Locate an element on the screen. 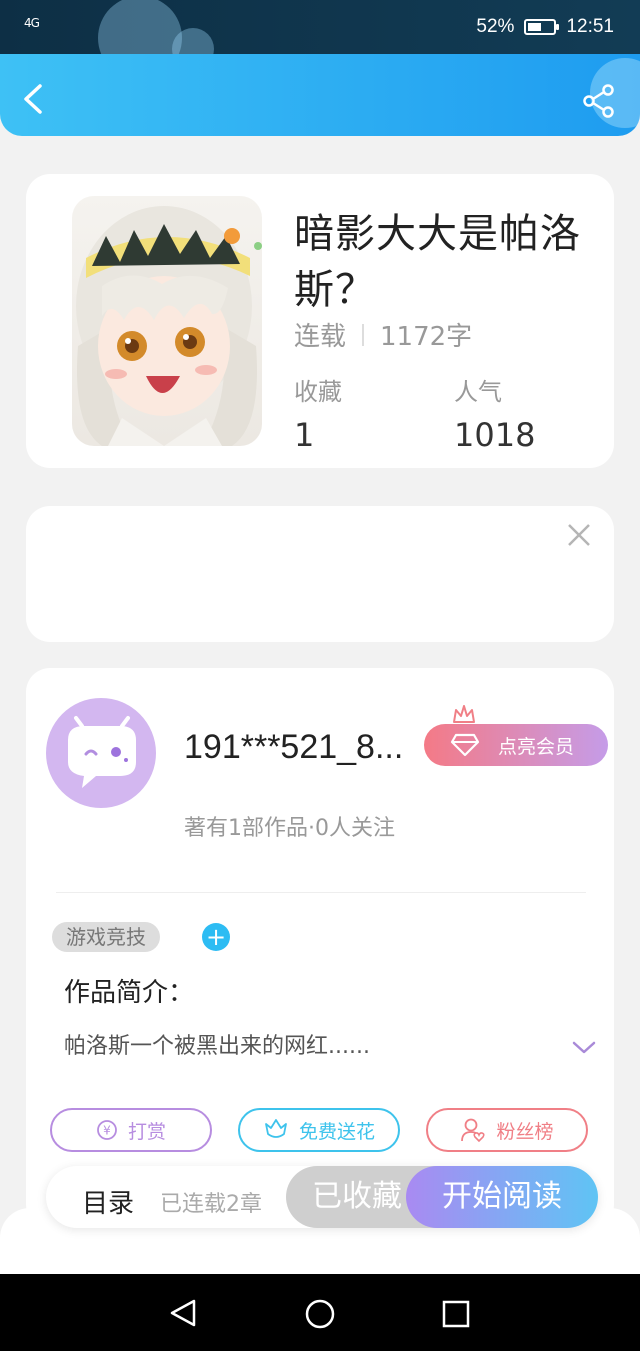  start-reading-button: 开始阅读 is located at coordinates (502, 1197).